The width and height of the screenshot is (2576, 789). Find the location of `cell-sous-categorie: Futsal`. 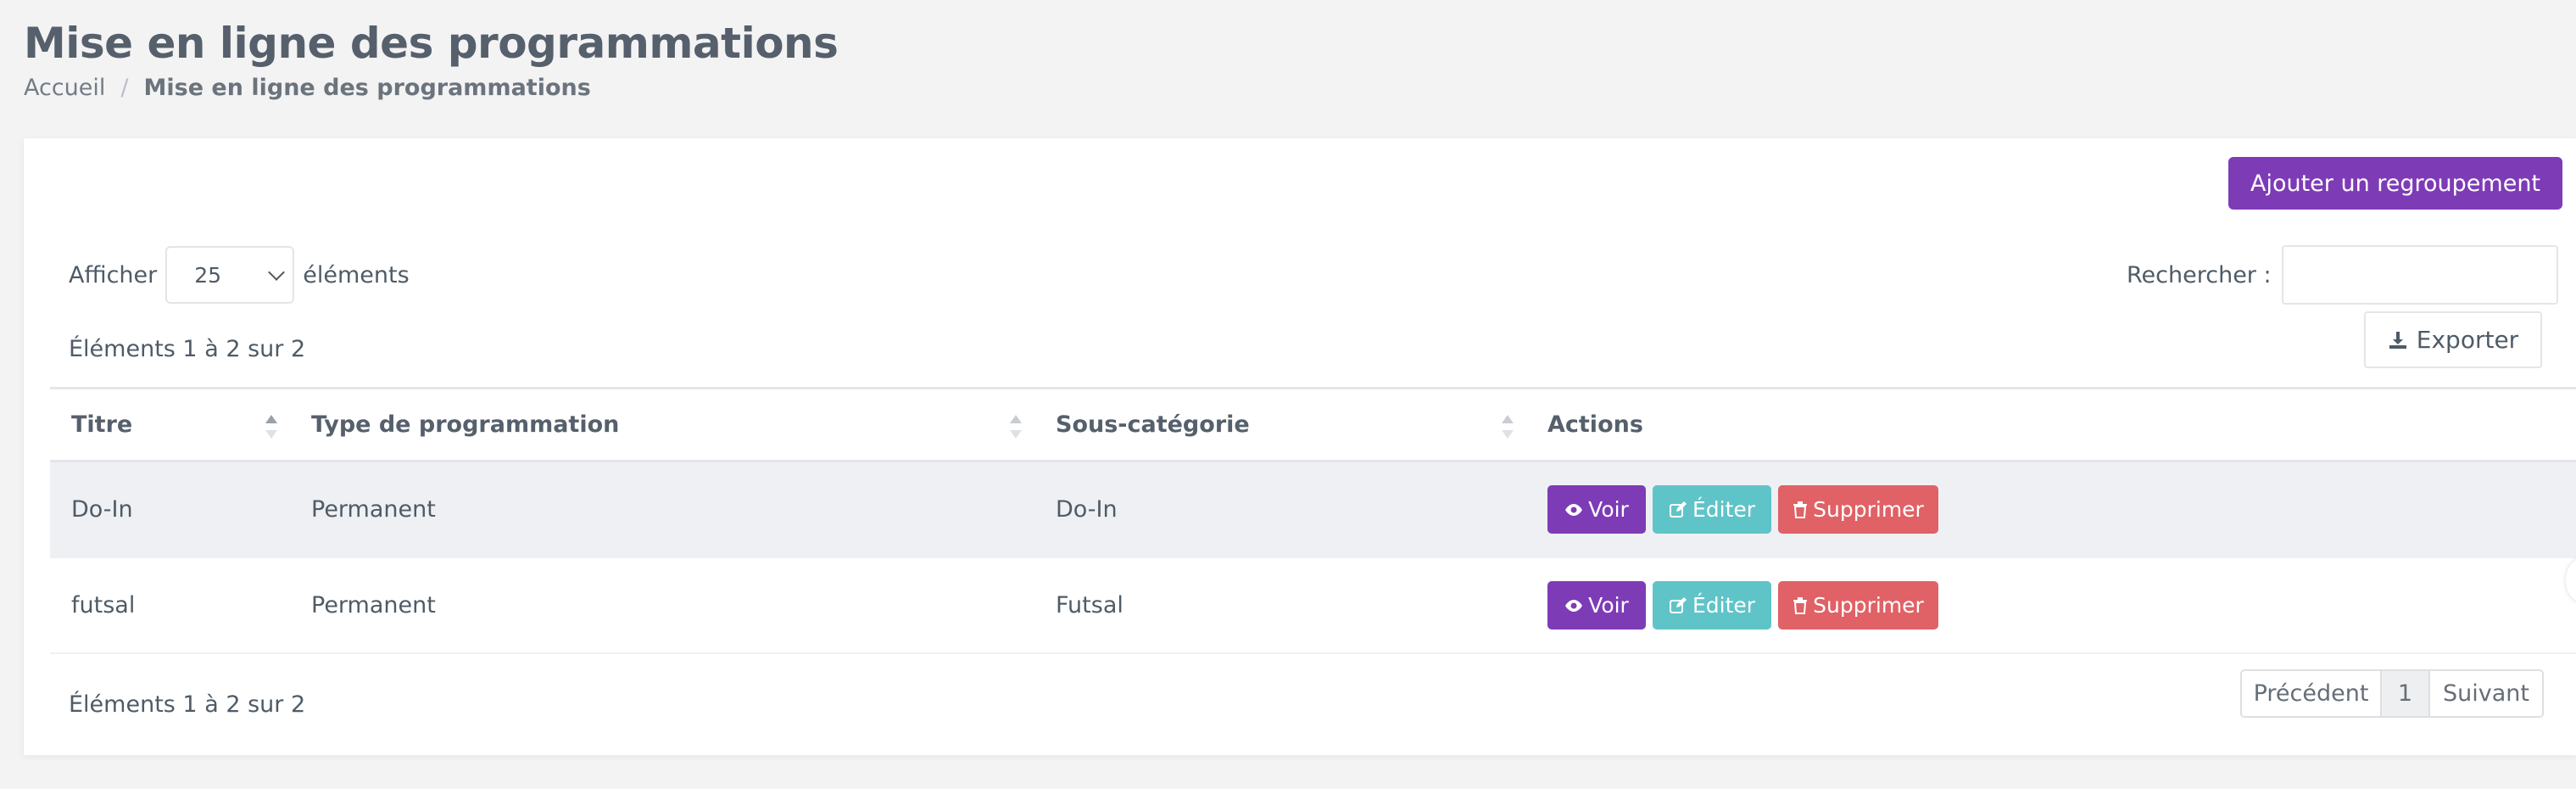

cell-sous-categorie: Futsal is located at coordinates (1090, 605).